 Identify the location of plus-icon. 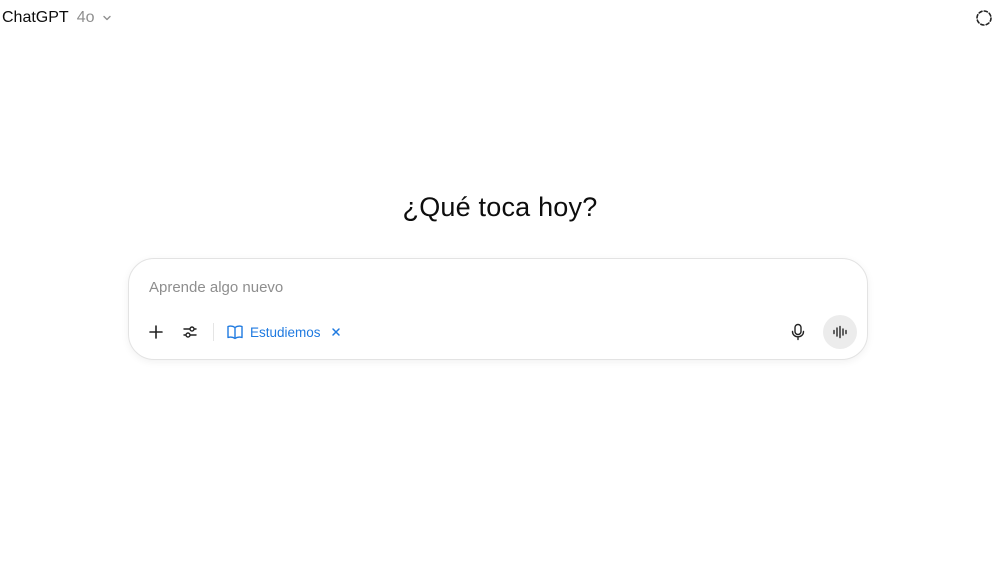
(156, 332).